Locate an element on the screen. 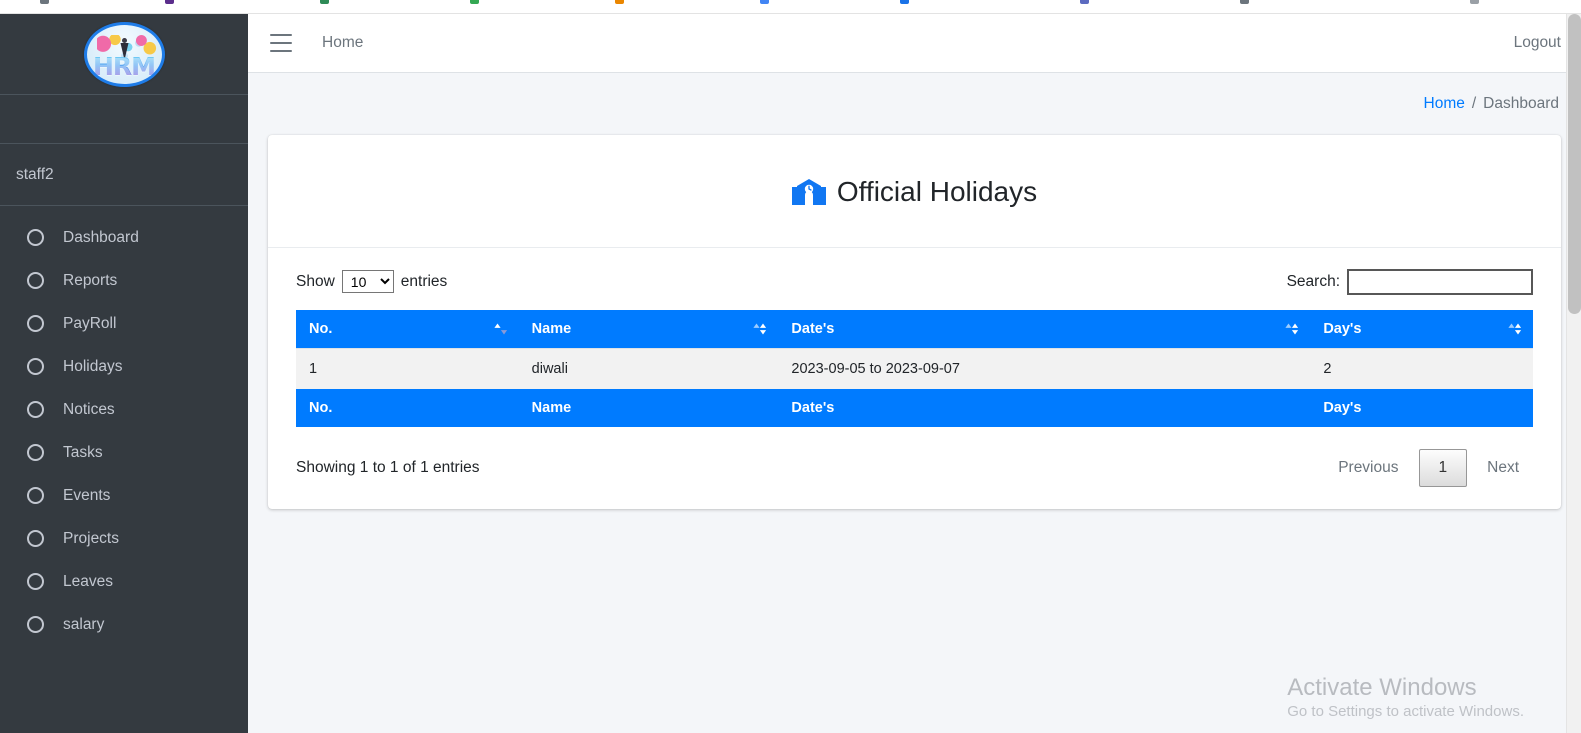 The image size is (1581, 733). entries-per-page-select: 10 25 50 100 is located at coordinates (367, 281).